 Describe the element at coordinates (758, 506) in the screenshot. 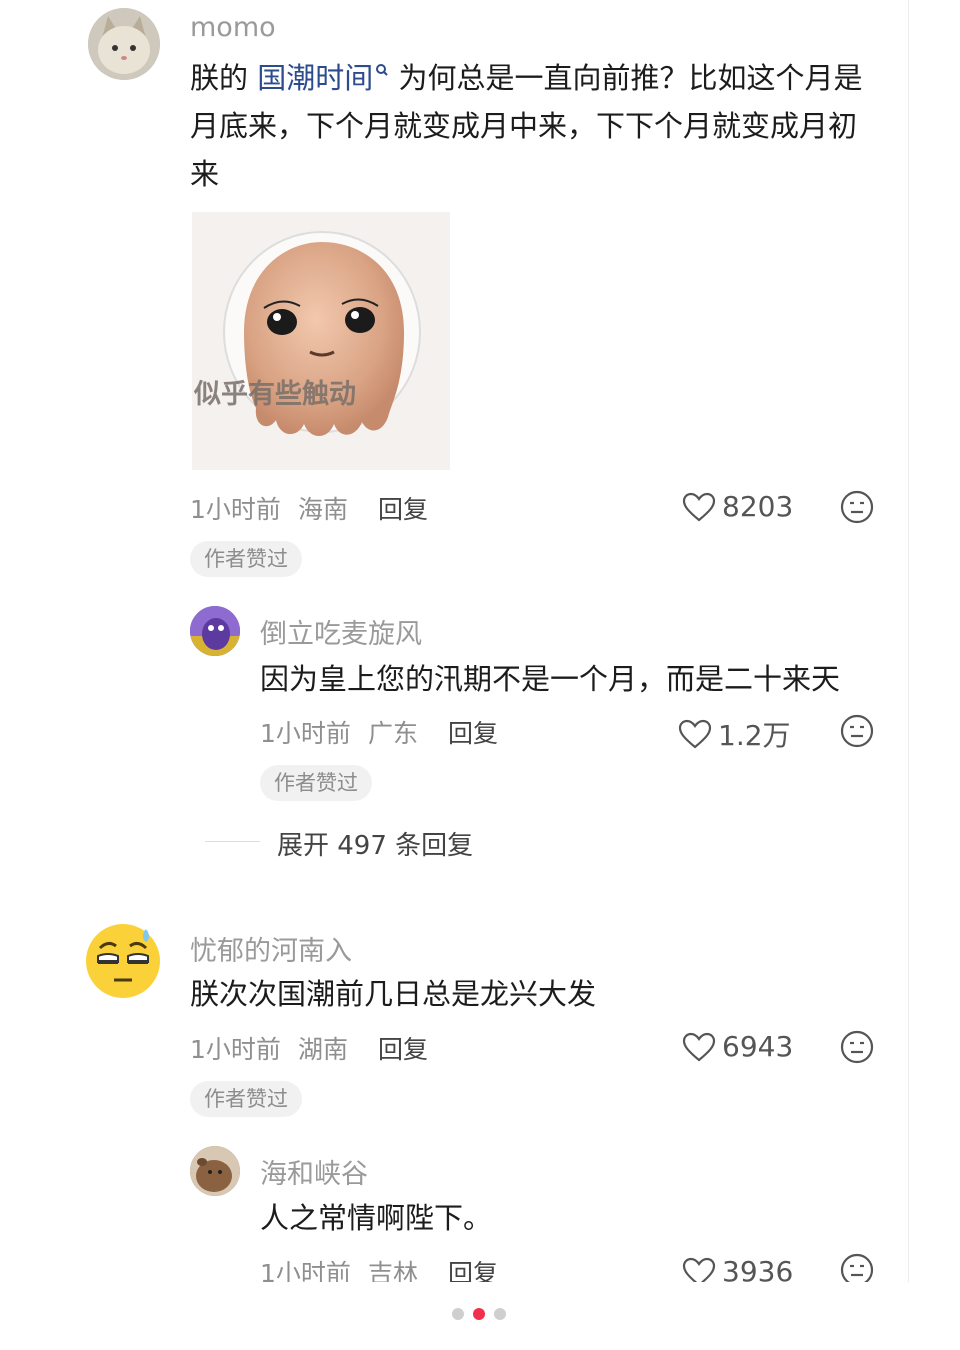

I see `like-count: 8203` at that location.